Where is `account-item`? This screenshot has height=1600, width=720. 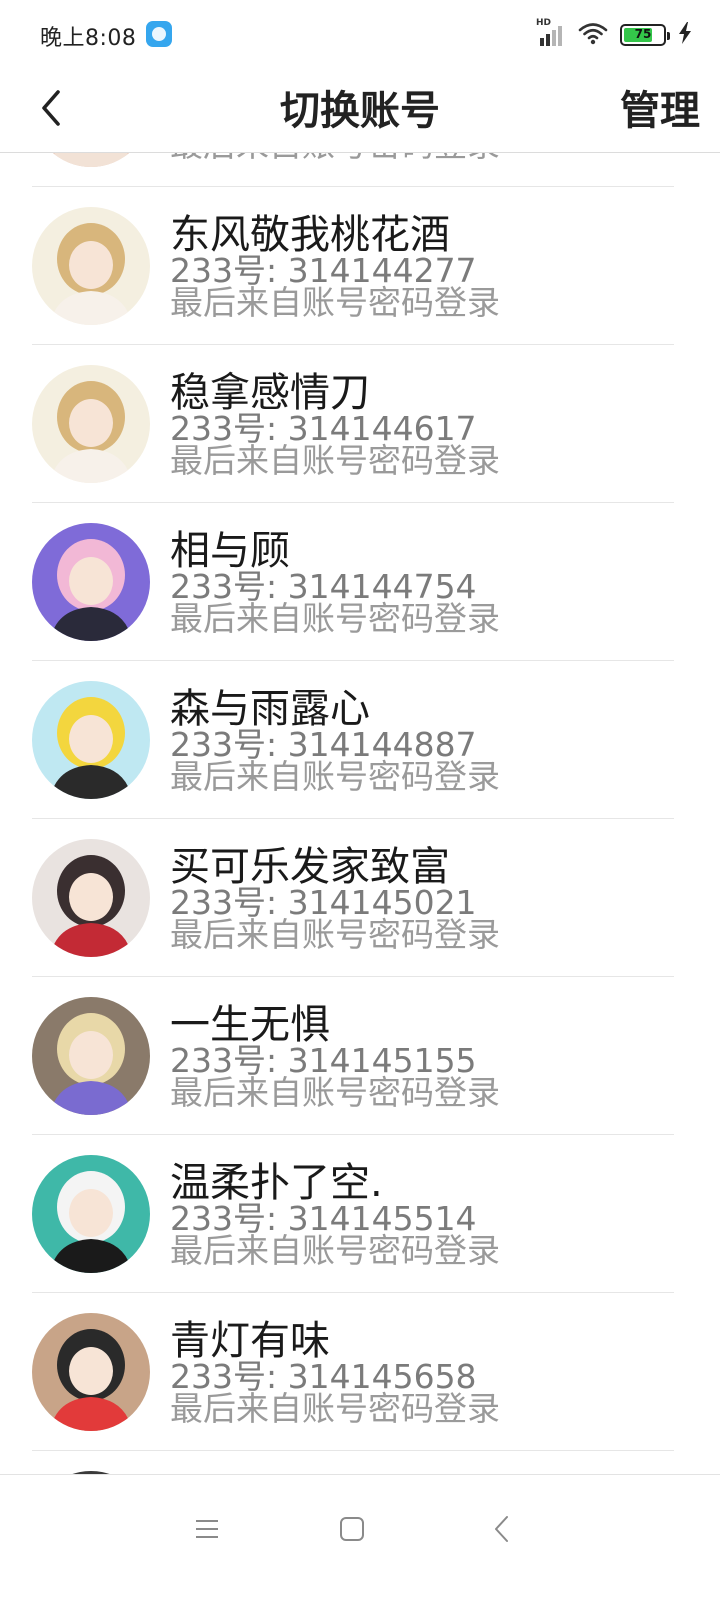 account-item is located at coordinates (360, 1462).